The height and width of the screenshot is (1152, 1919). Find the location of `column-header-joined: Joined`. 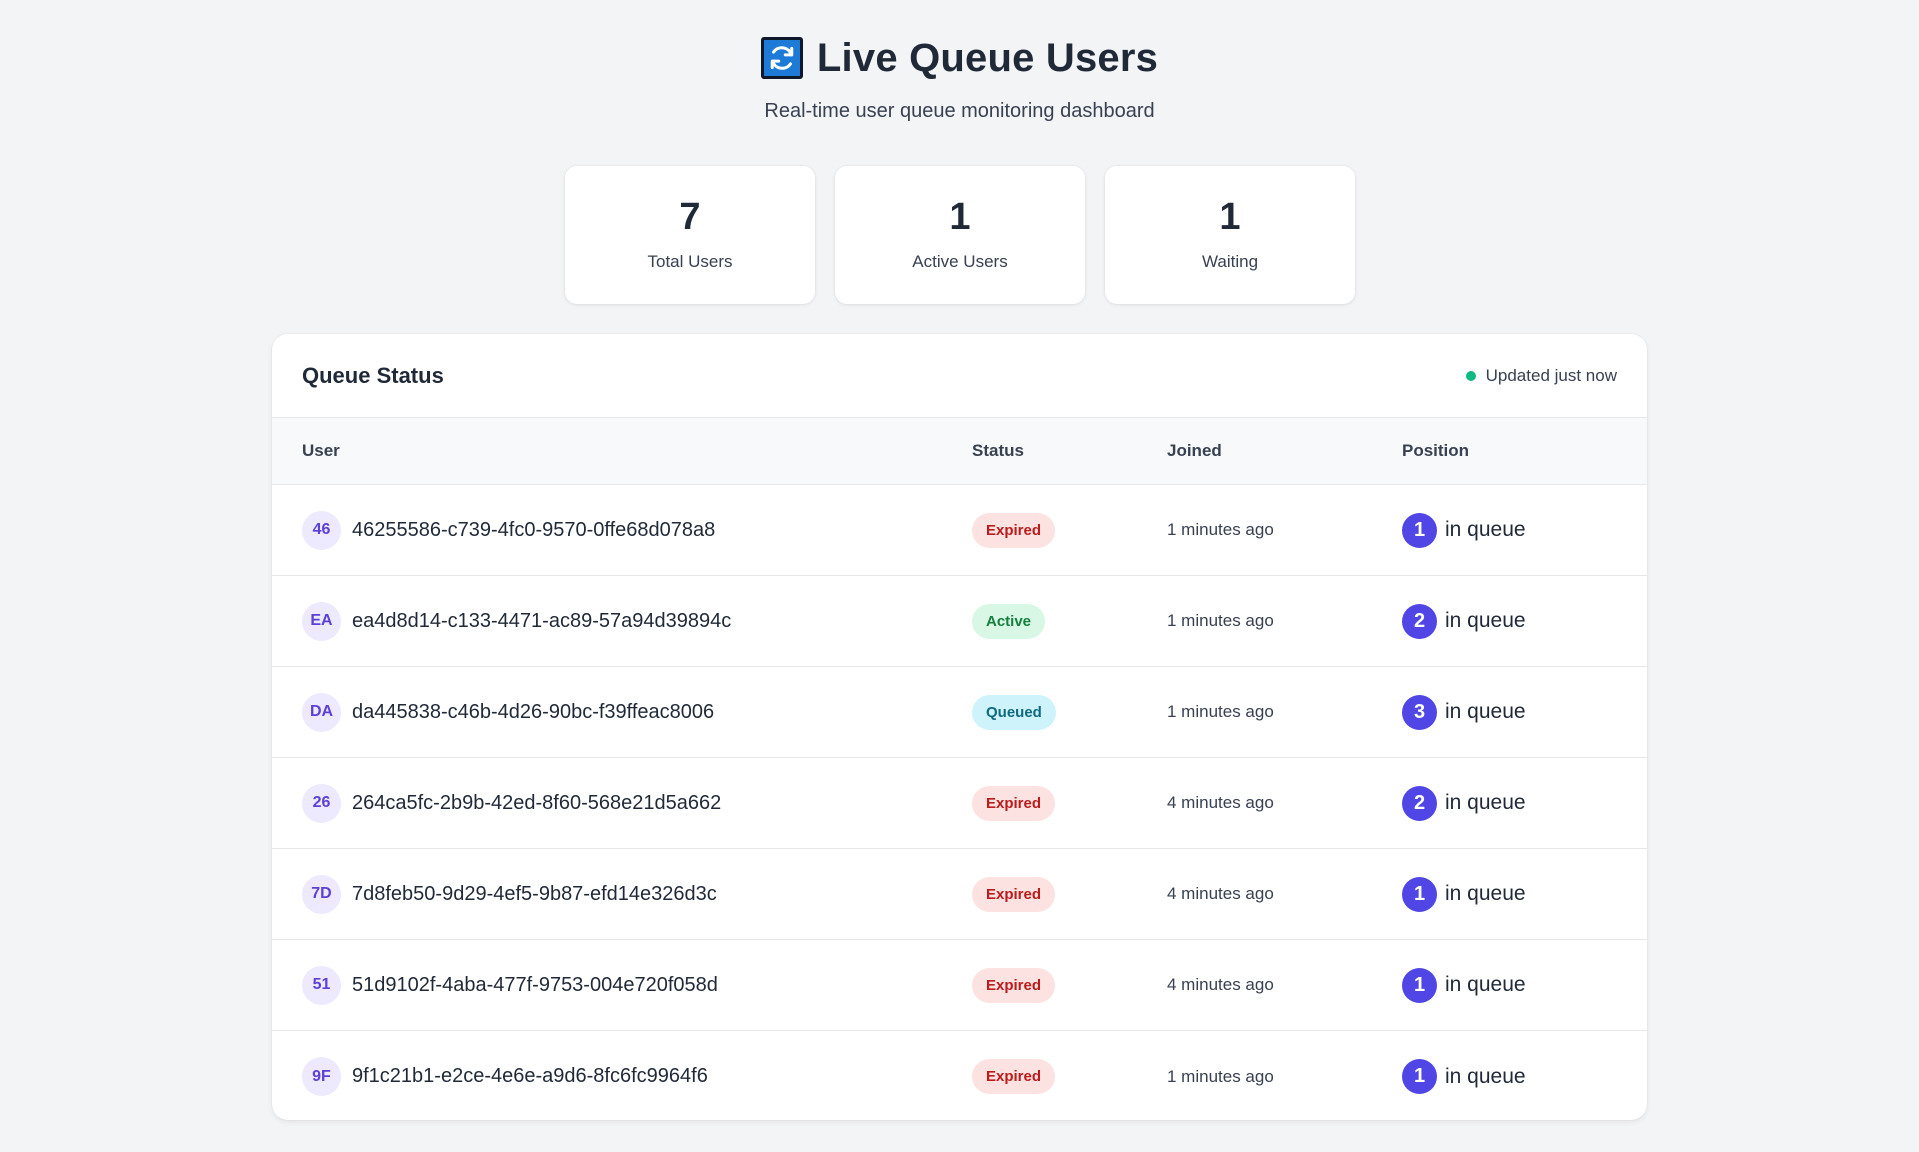

column-header-joined: Joined is located at coordinates (1284, 451).